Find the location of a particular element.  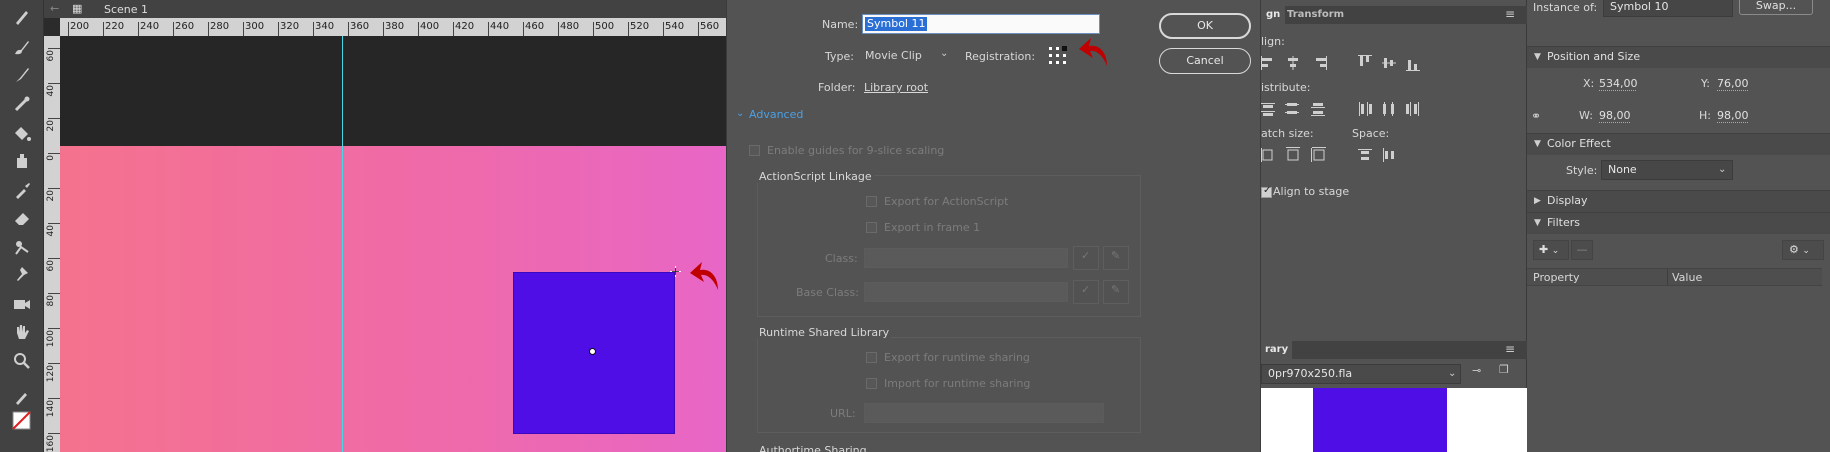

x-value: 534,00 is located at coordinates (1618, 83).